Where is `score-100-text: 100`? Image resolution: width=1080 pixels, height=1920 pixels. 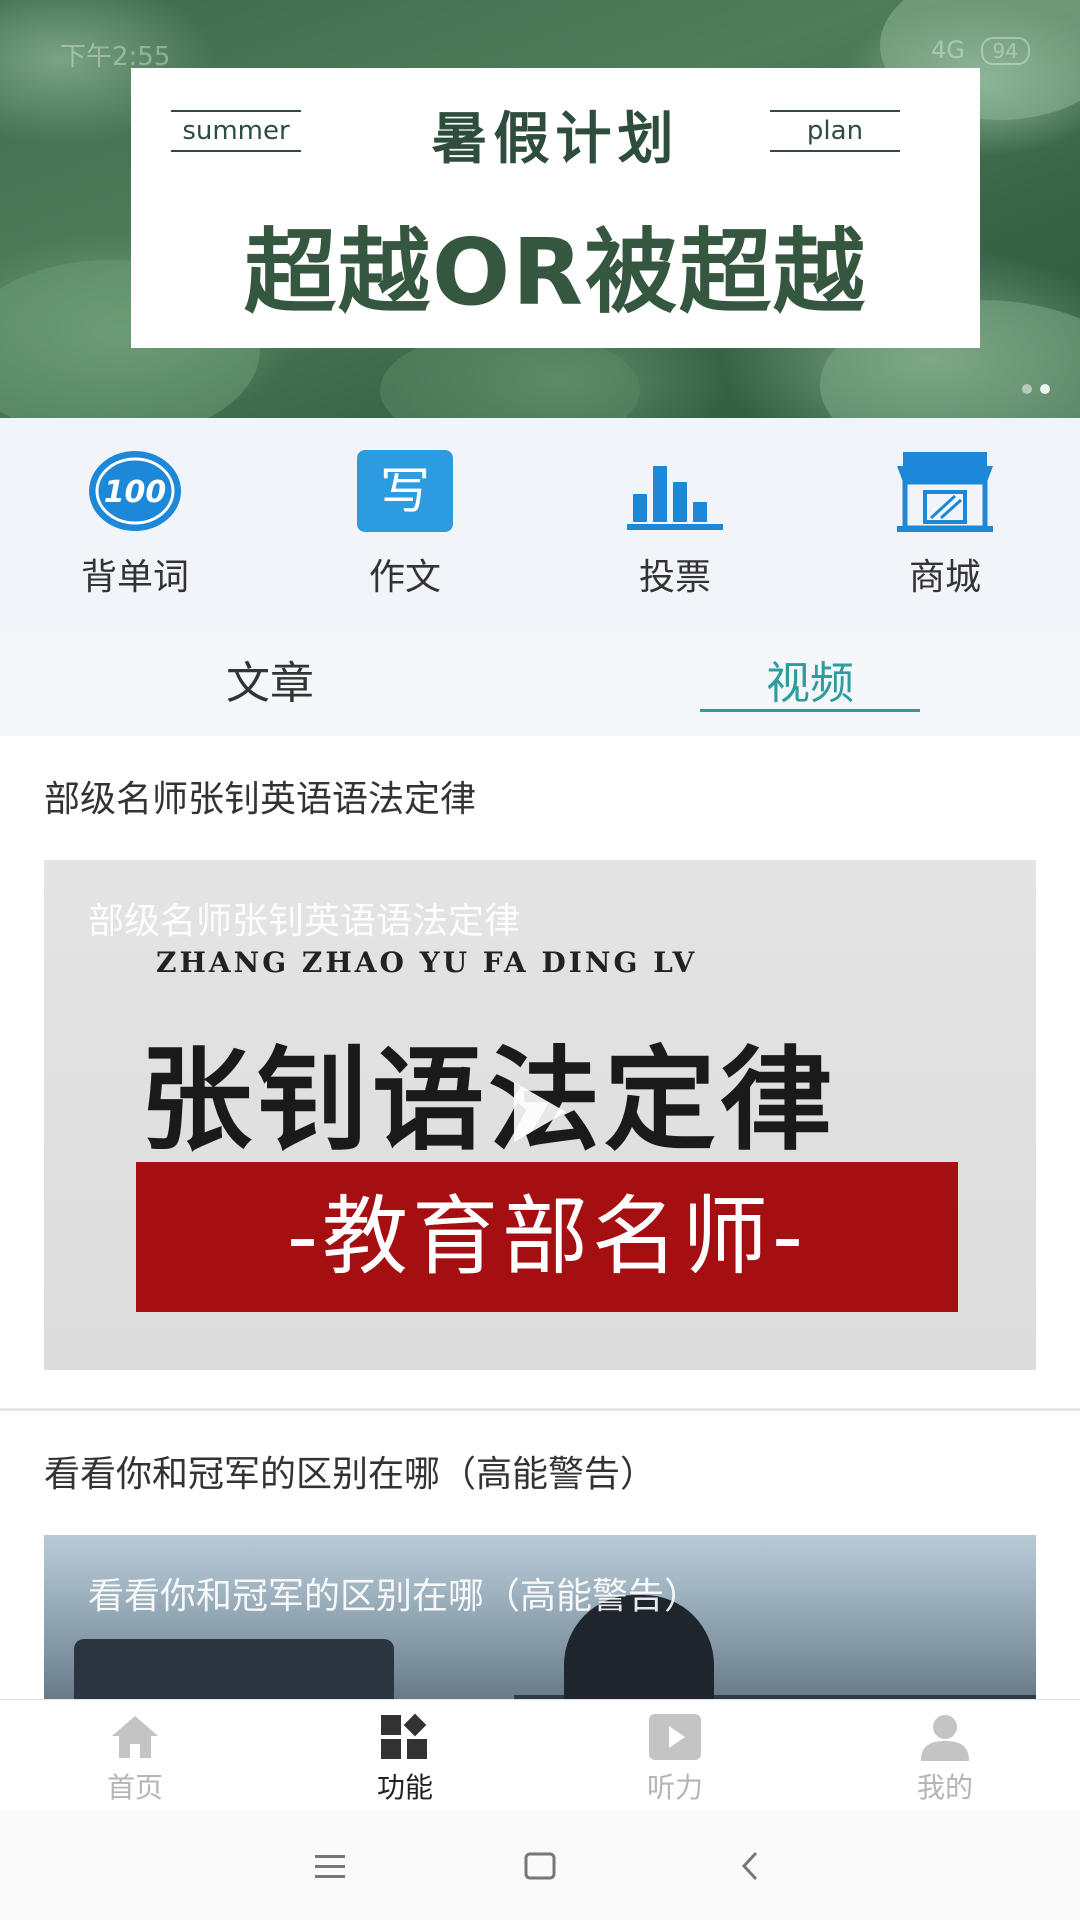
score-100-text: 100 is located at coordinates (135, 492).